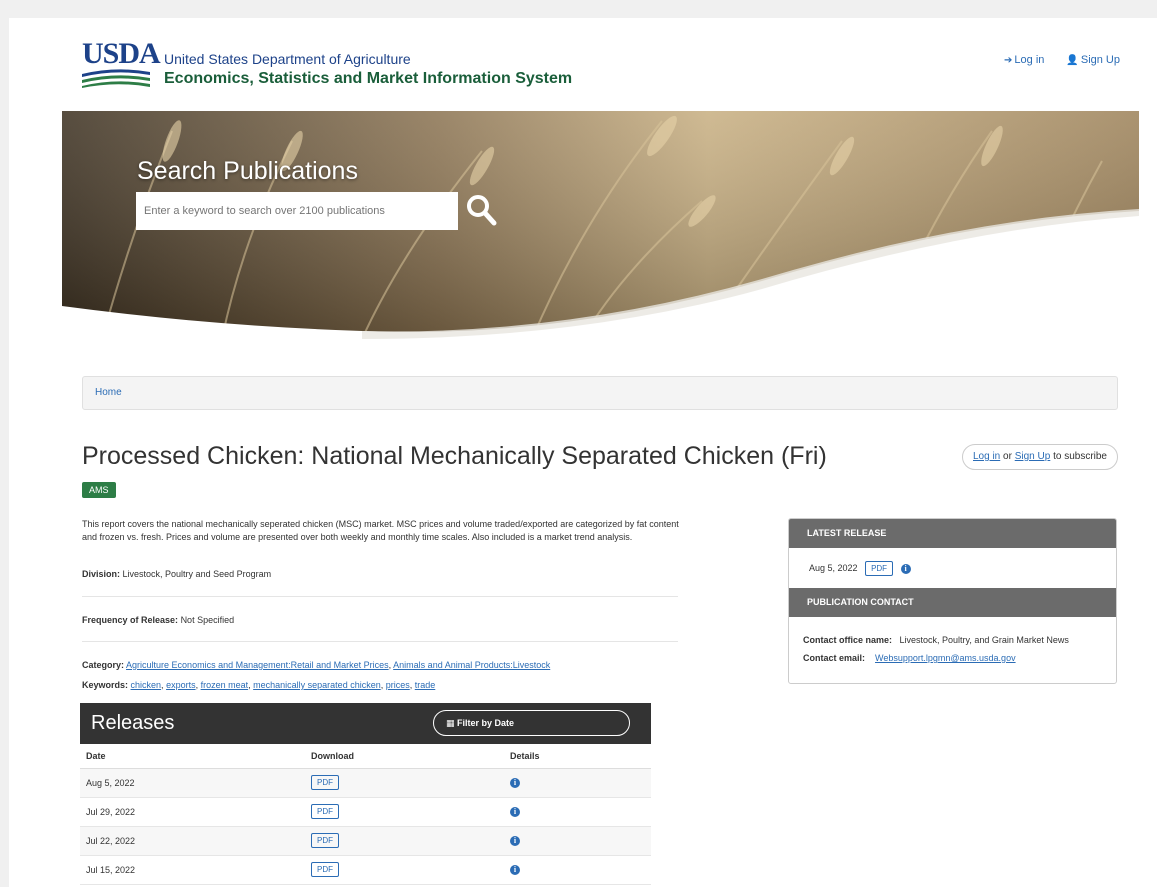 The image size is (1157, 887). I want to click on keywords-label: Keywords:, so click(105, 685).